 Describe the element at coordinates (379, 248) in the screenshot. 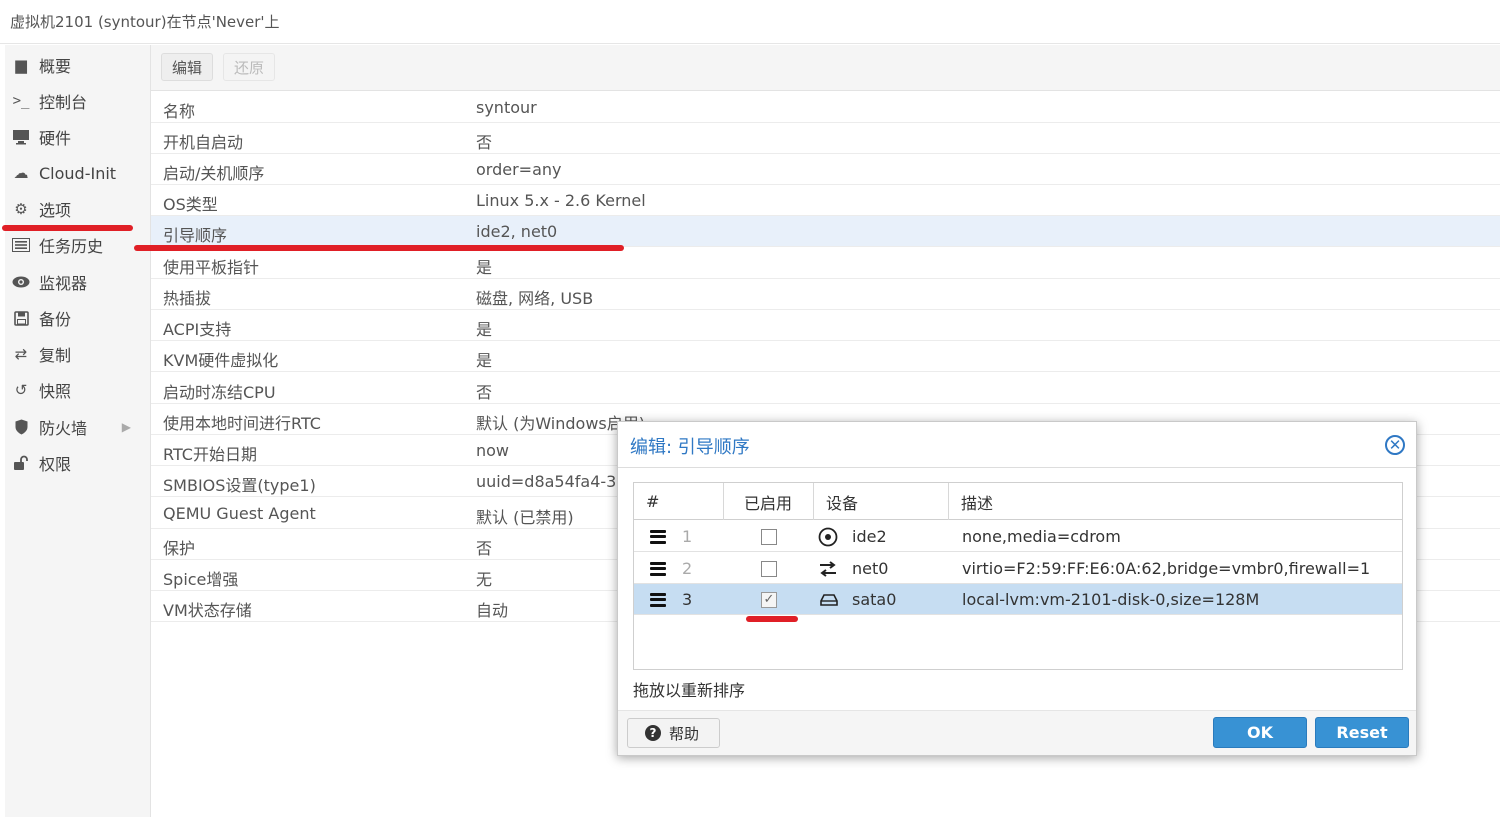

I see `annotation-underline-boot-order` at that location.